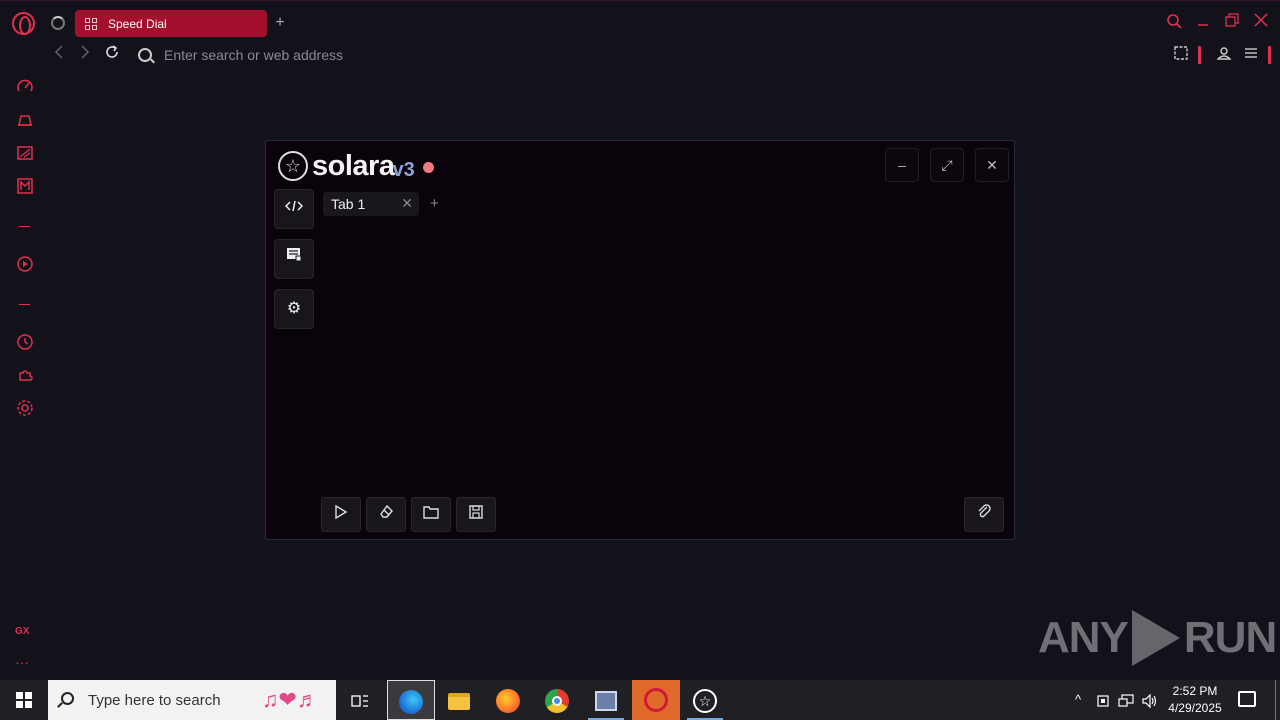 The image size is (1280, 720). What do you see at coordinates (137, 23) in the screenshot?
I see `tab-title: Speed Dial` at bounding box center [137, 23].